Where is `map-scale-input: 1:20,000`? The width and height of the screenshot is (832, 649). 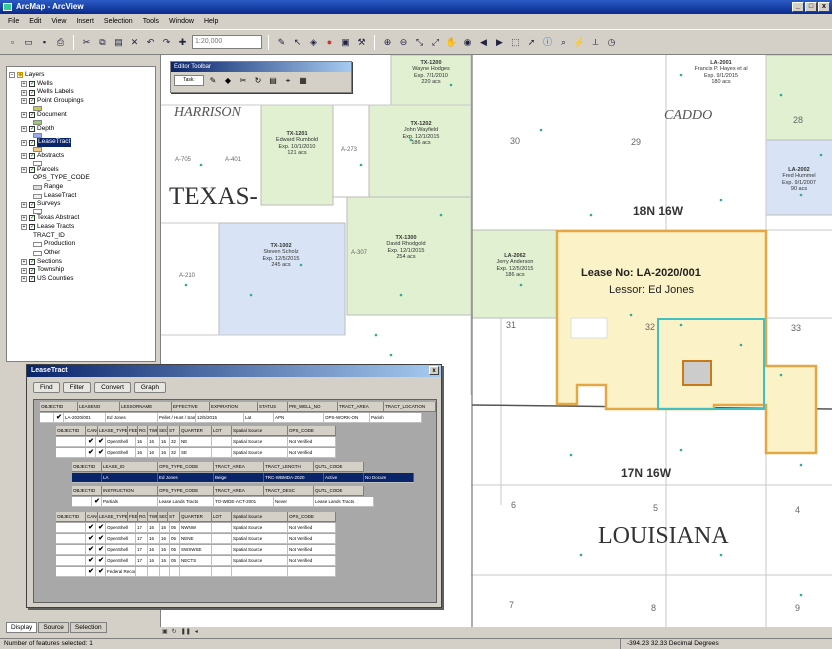
map-scale-input: 1:20,000 is located at coordinates (227, 42).